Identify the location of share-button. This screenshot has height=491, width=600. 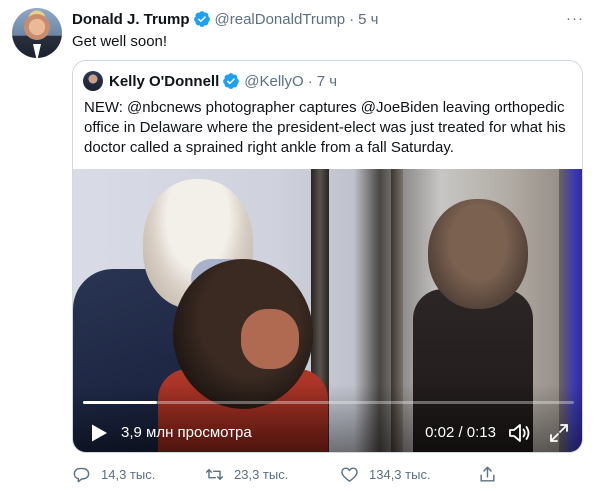
(487, 474).